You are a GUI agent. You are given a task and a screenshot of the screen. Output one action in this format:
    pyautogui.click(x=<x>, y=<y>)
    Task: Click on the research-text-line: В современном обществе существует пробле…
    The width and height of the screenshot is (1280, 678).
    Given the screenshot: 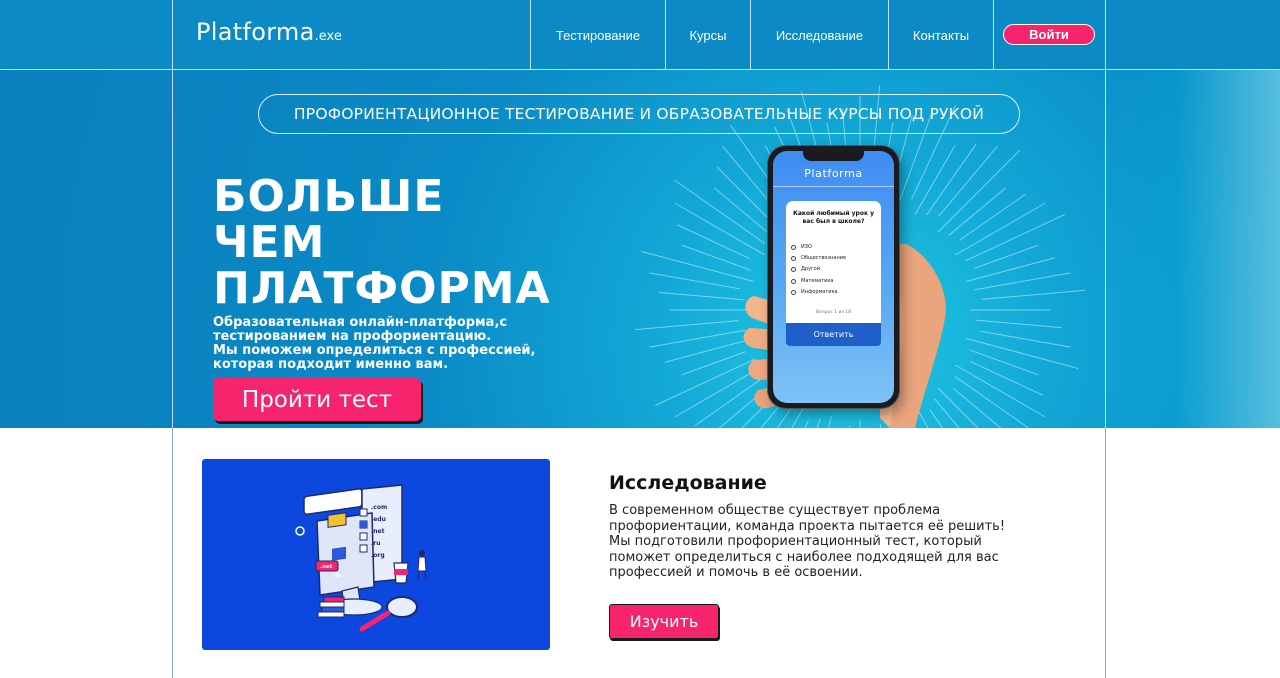 What is the action you would take?
    pyautogui.click(x=775, y=510)
    